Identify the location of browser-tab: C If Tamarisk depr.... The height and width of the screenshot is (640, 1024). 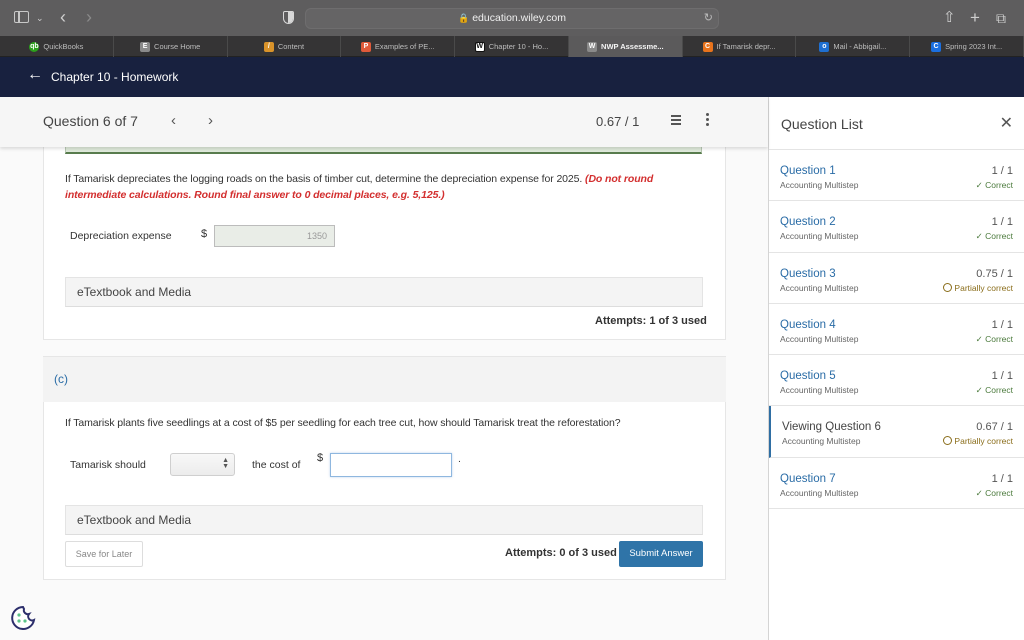
(740, 46).